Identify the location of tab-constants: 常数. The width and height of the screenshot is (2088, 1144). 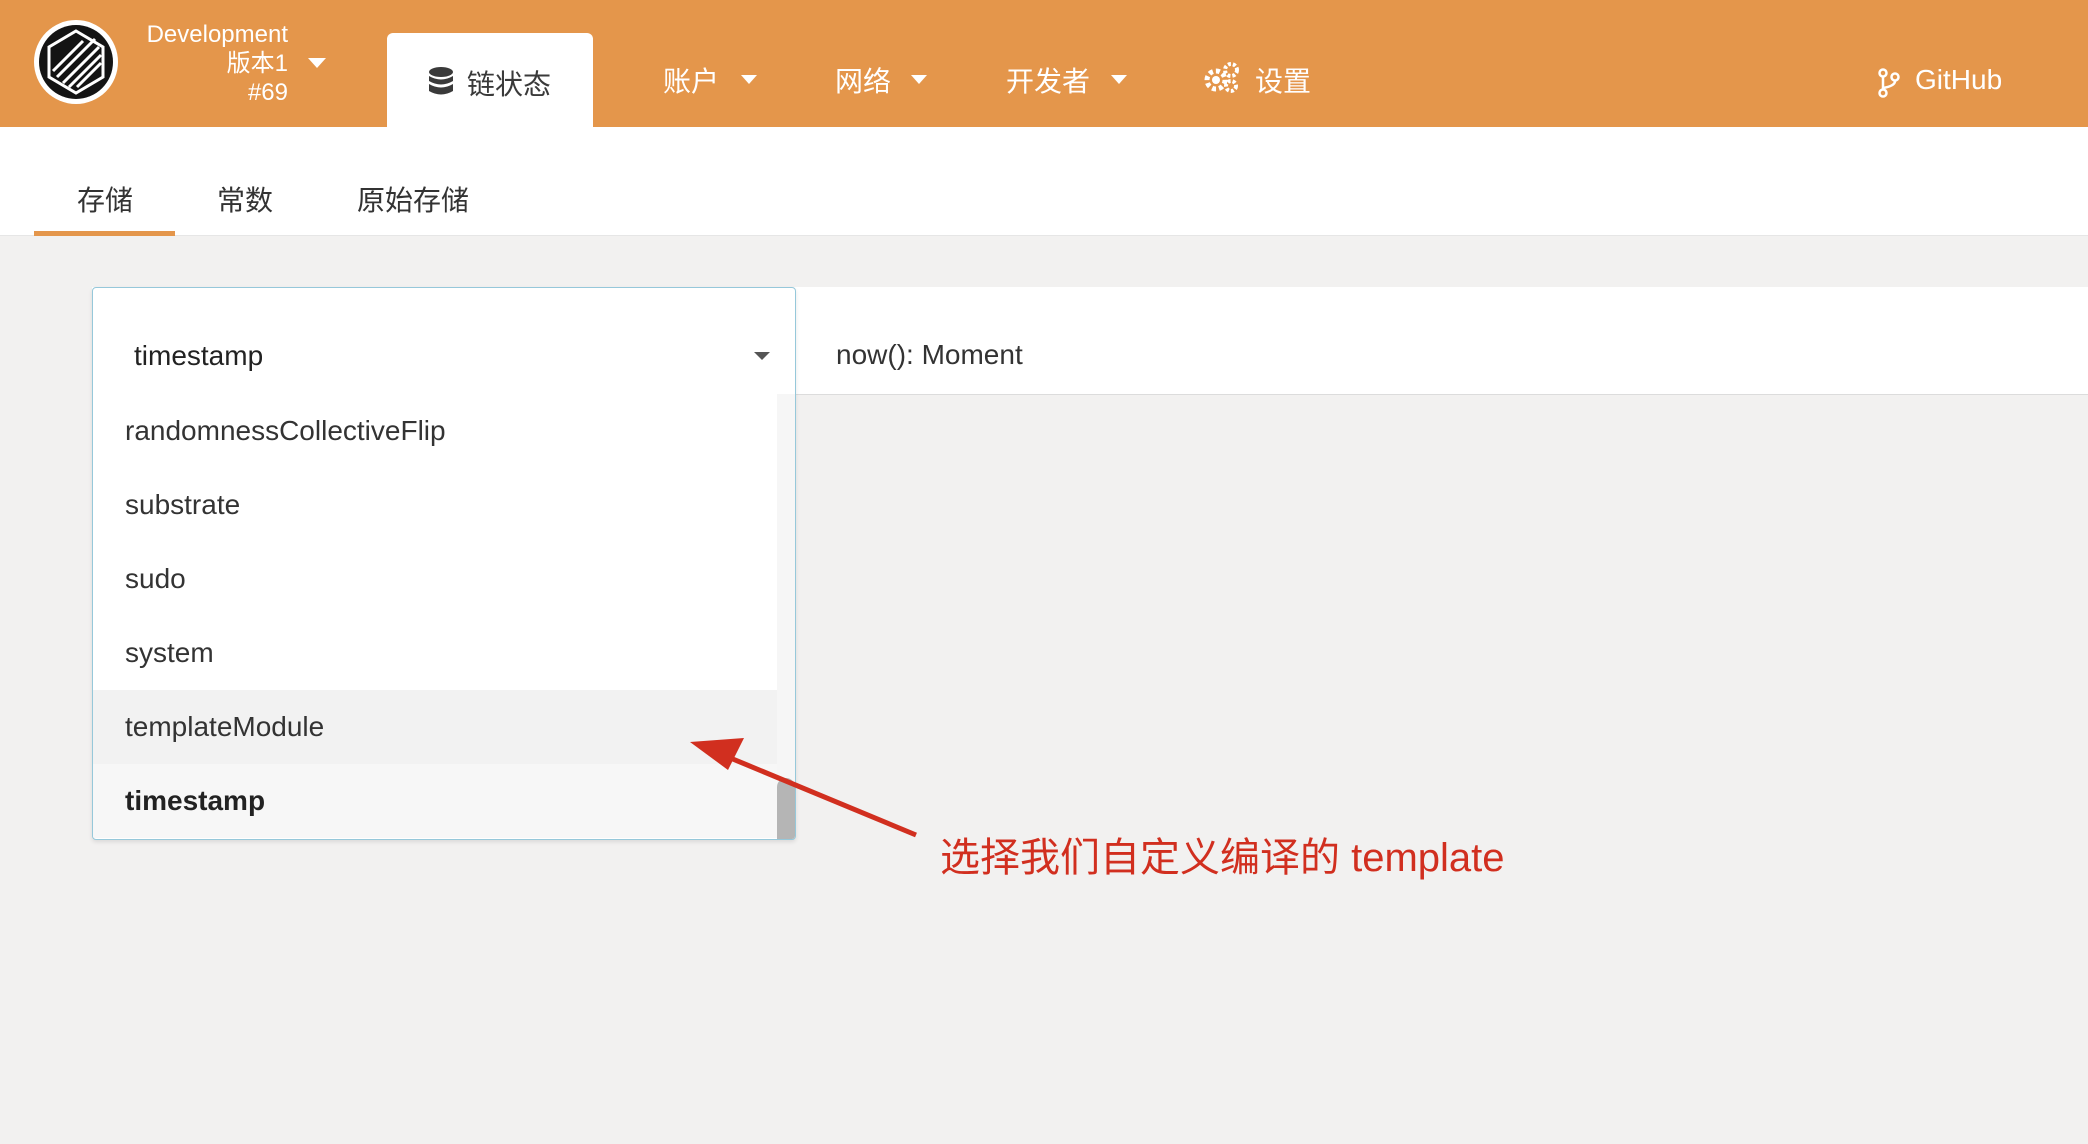
(245, 199).